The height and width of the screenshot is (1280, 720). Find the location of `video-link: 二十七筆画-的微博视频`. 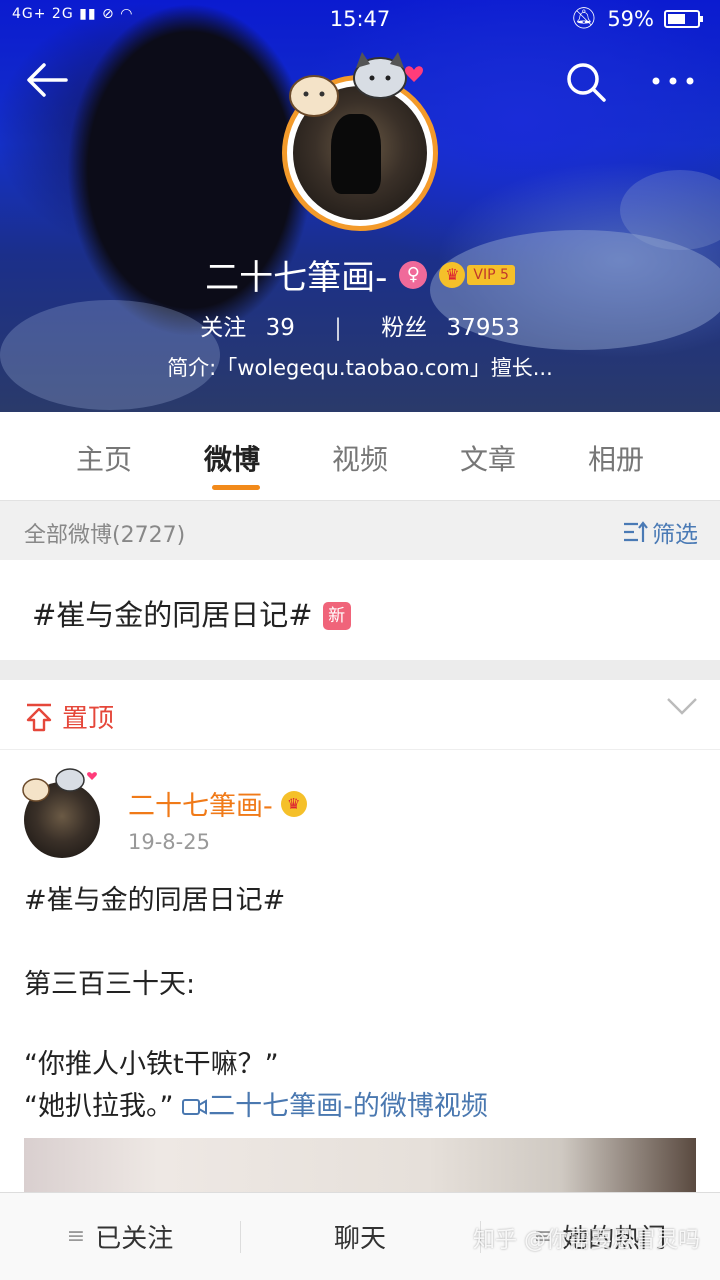

video-link: 二十七筆画-的微博视频 is located at coordinates (335, 1106).